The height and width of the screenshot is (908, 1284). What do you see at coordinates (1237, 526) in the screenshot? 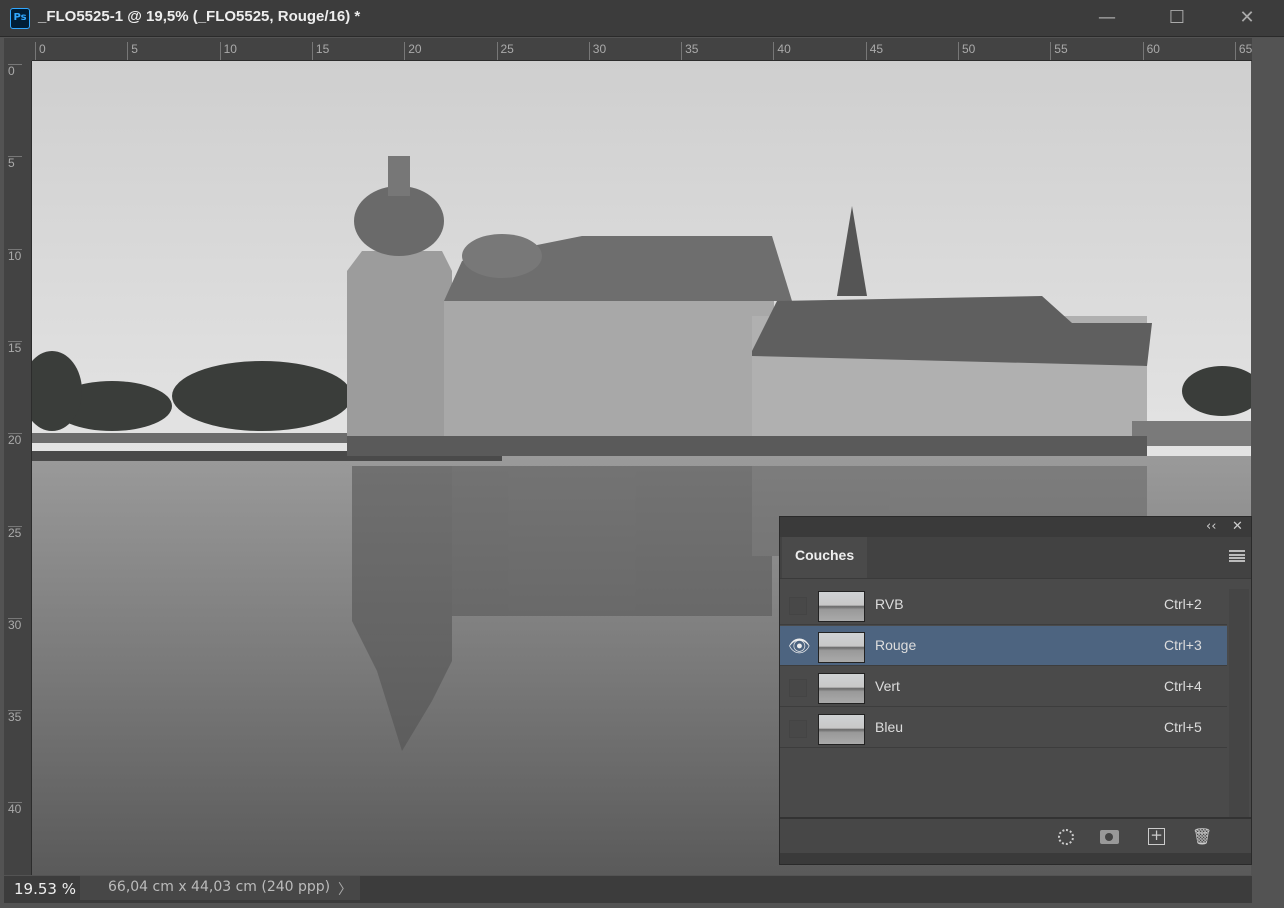
I see `close-panel-button: ✕` at bounding box center [1237, 526].